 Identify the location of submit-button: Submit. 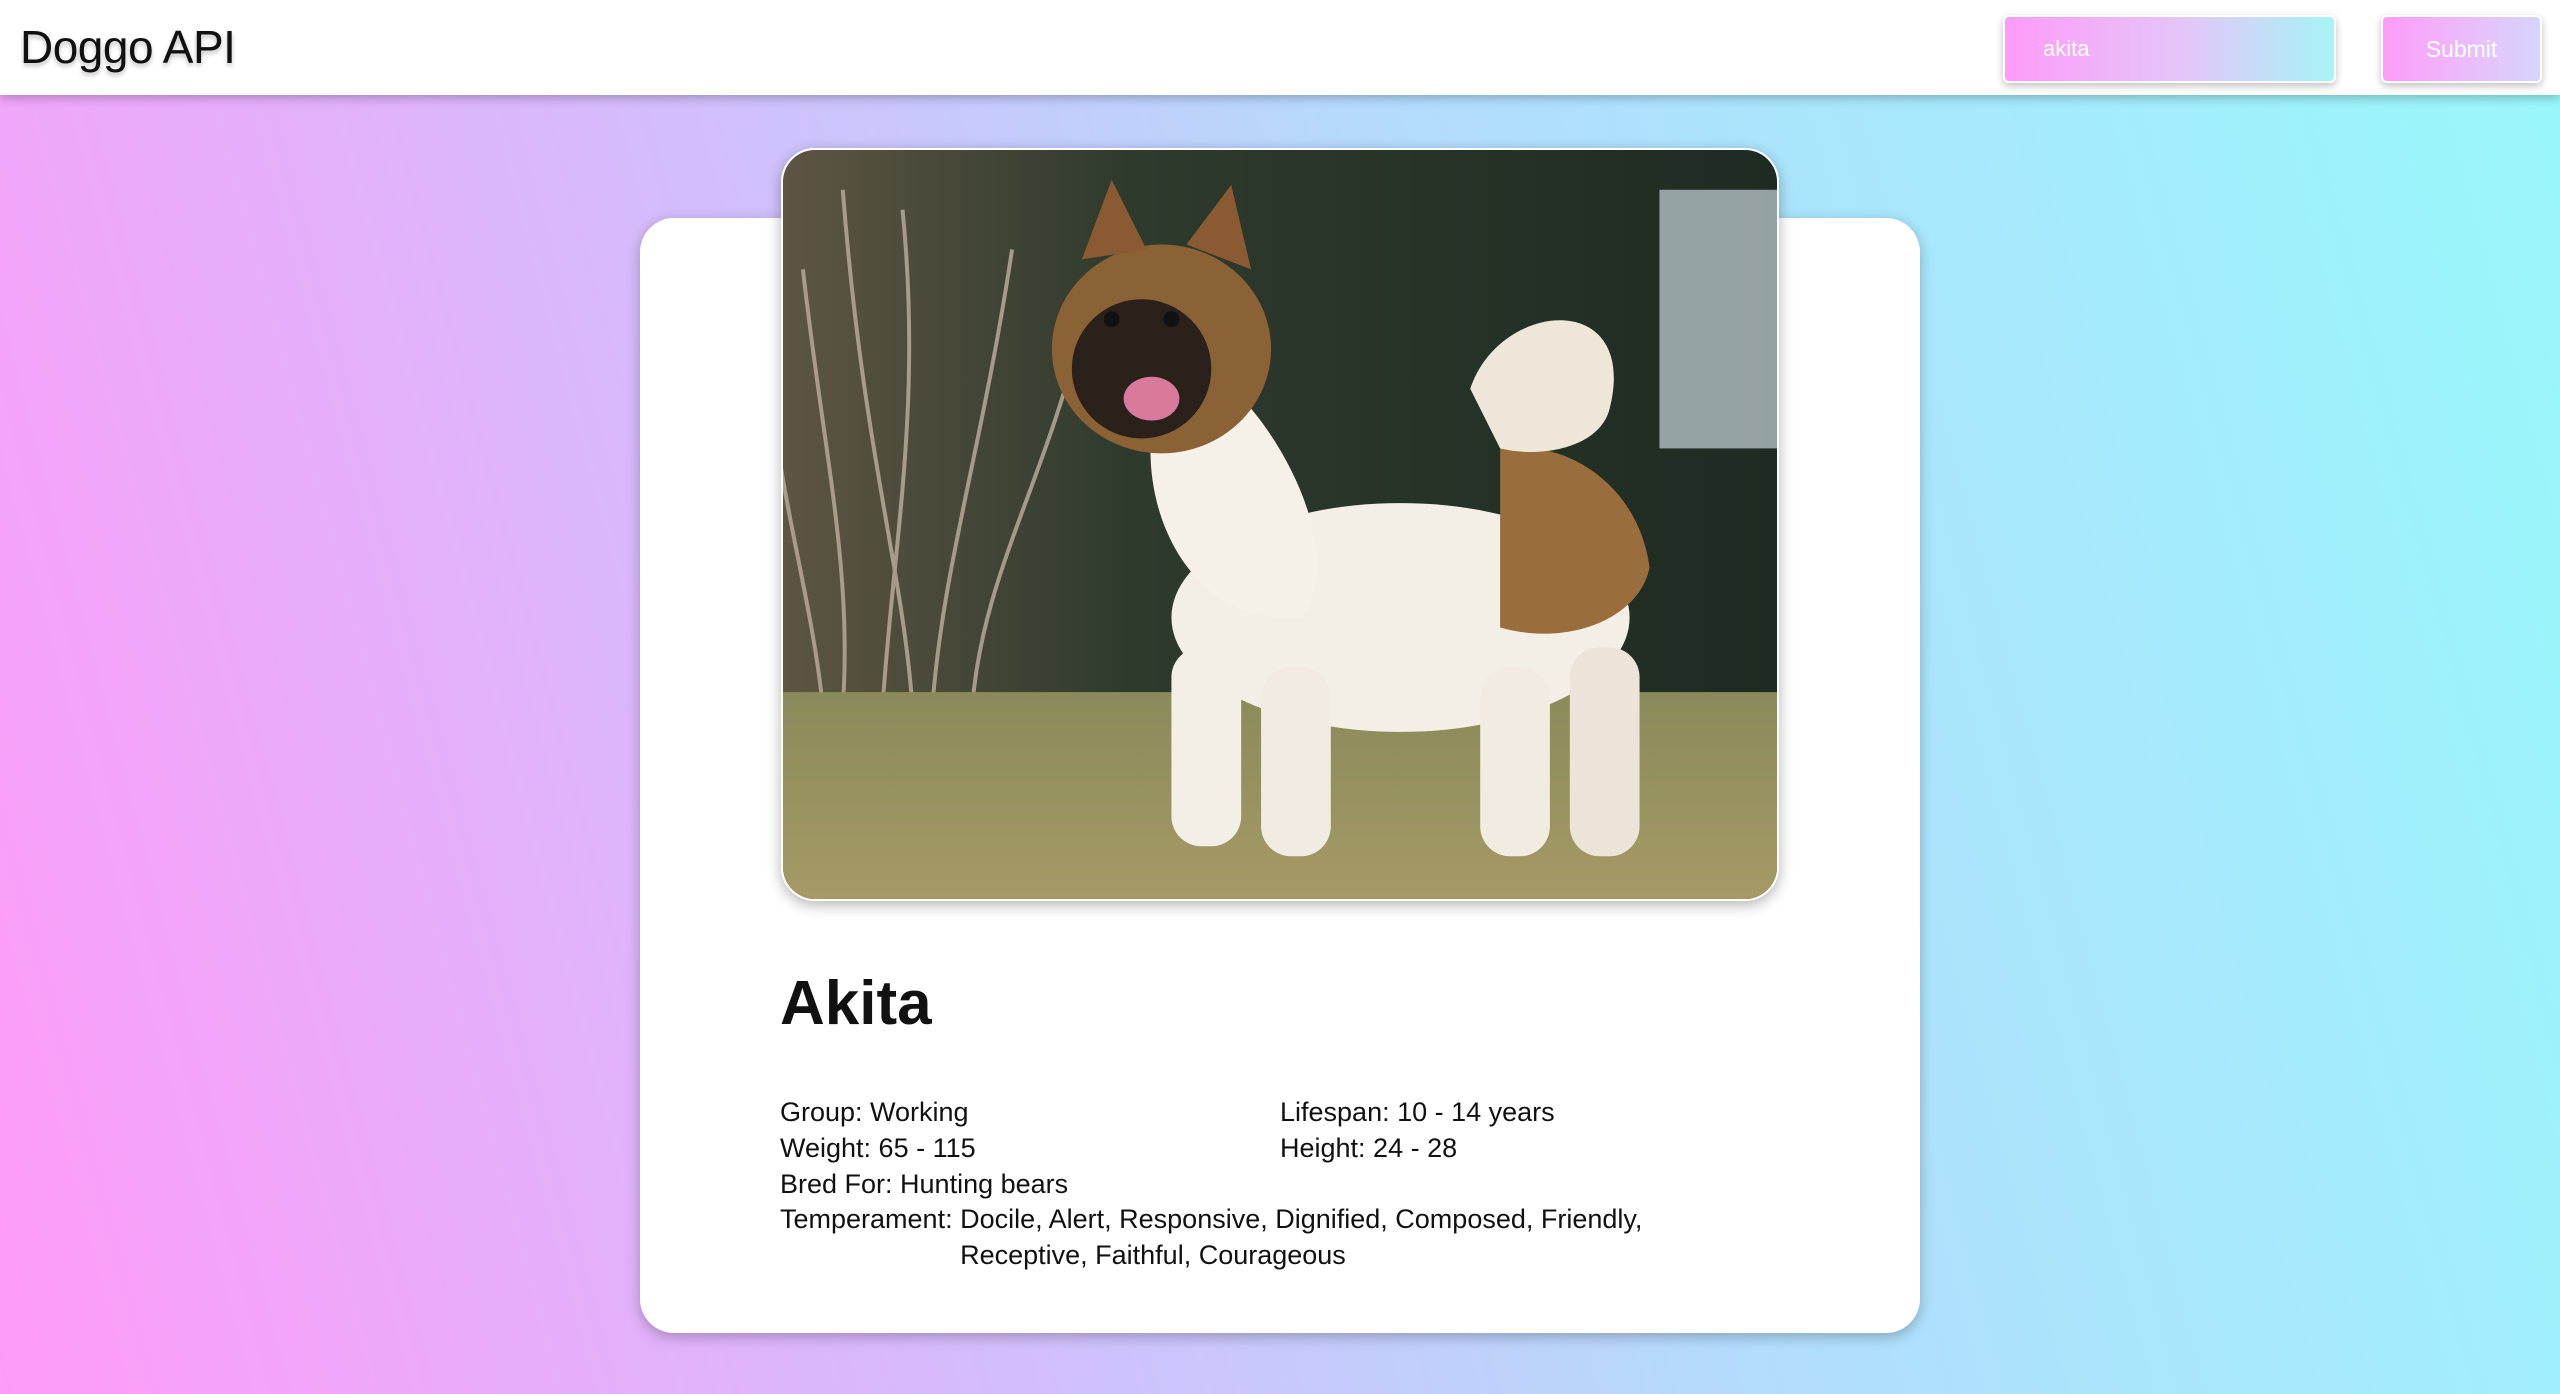
(2461, 49).